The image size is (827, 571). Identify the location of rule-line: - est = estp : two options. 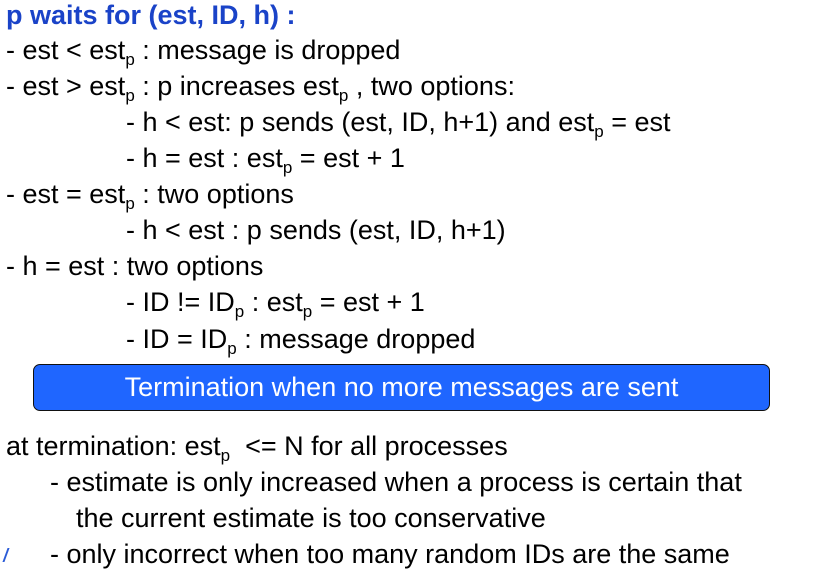
(150, 196).